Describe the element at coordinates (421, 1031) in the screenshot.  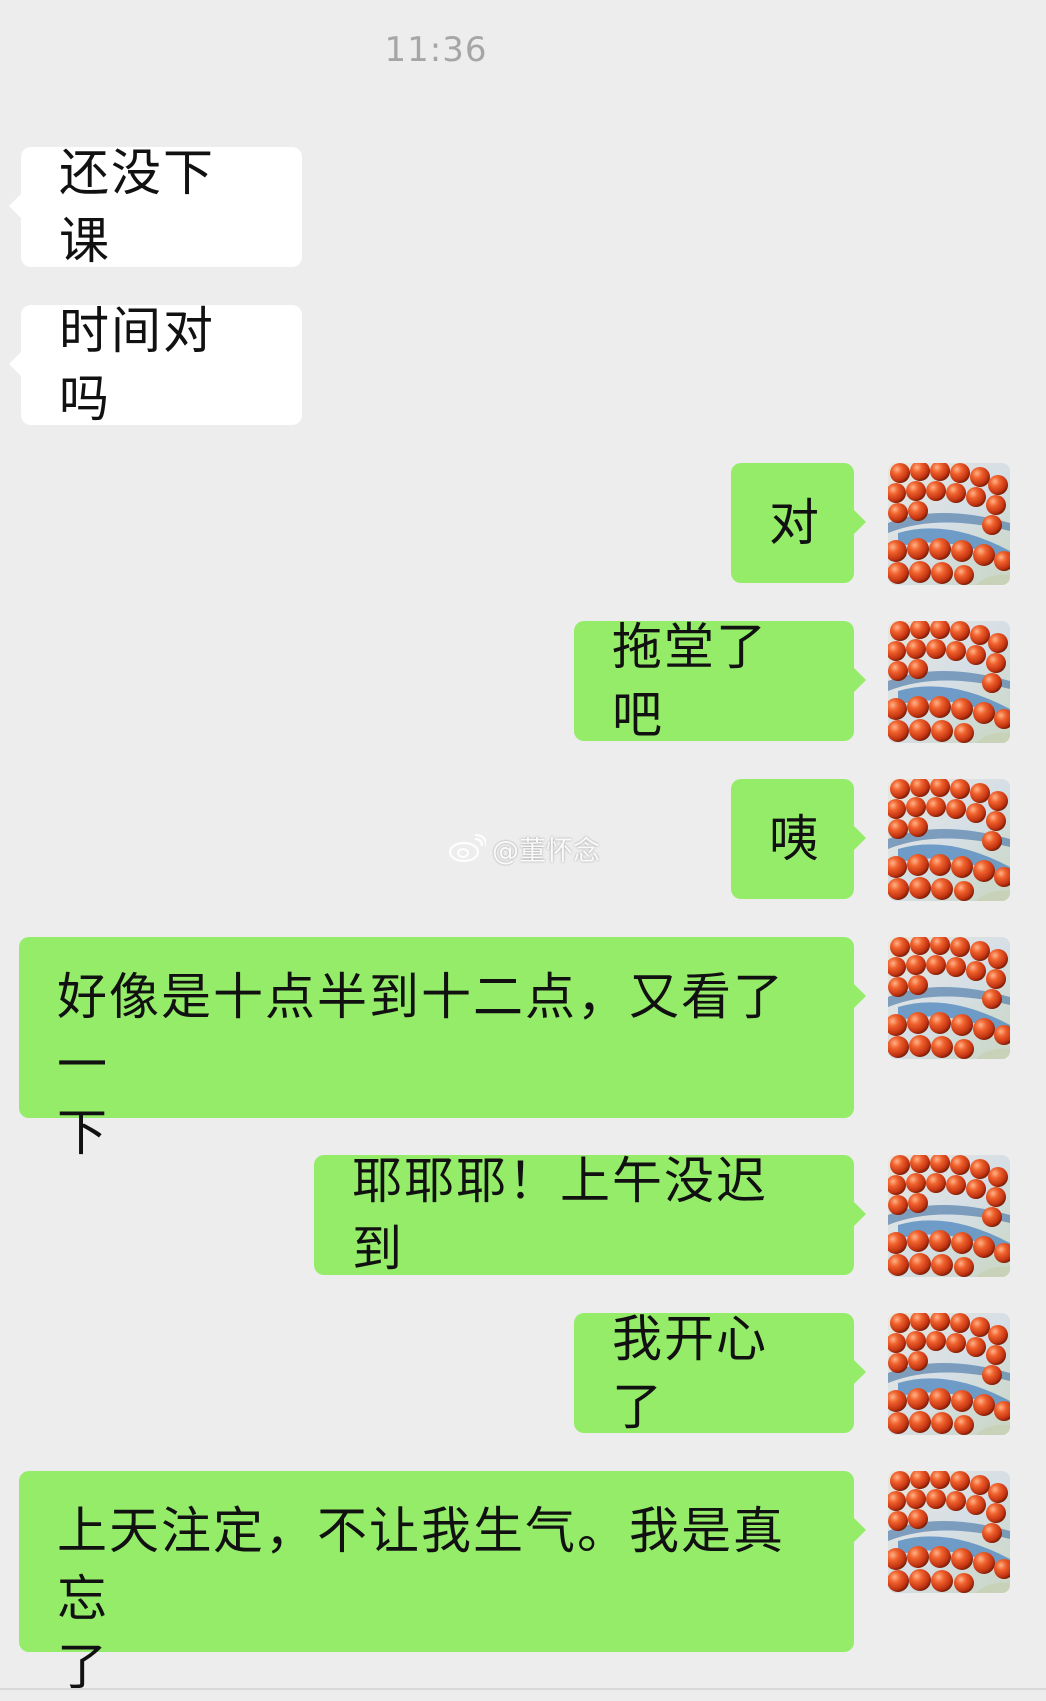
I see `message-text-line: 好像是十点半到十二点，又看了一` at that location.